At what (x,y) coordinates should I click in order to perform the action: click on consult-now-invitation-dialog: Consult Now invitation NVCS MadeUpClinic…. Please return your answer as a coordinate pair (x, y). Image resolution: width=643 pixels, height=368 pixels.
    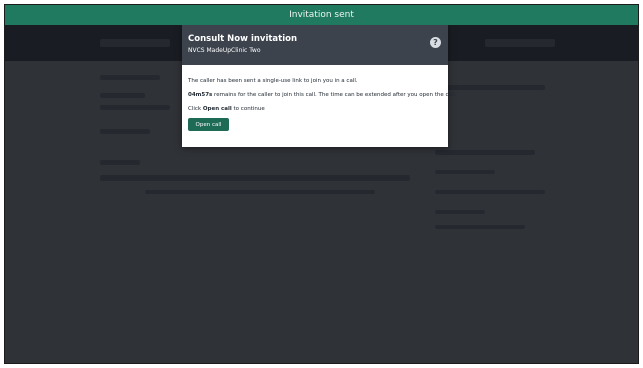
    Looking at the image, I should click on (319, 86).